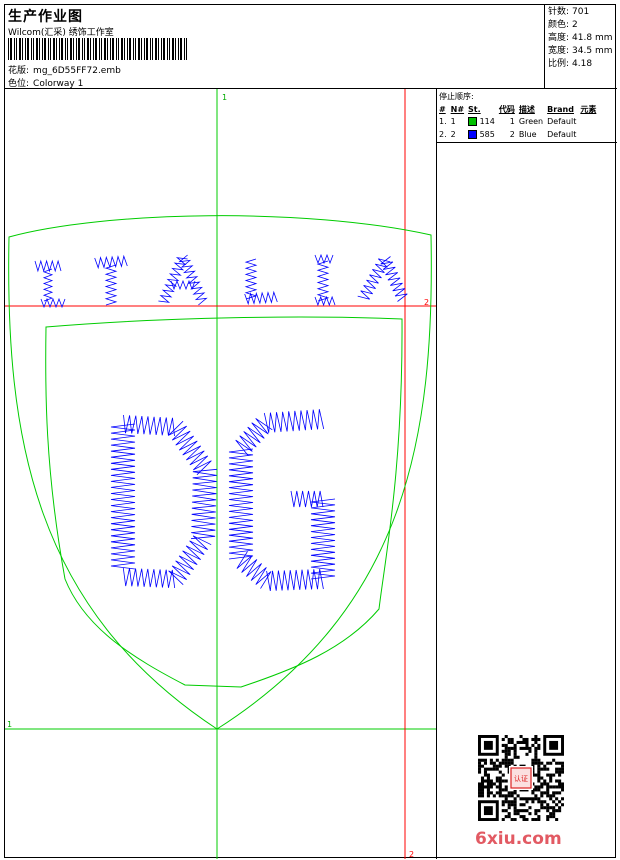 The image size is (620, 860). I want to click on stop-sequence-title: 停止顺序:, so click(456, 96).